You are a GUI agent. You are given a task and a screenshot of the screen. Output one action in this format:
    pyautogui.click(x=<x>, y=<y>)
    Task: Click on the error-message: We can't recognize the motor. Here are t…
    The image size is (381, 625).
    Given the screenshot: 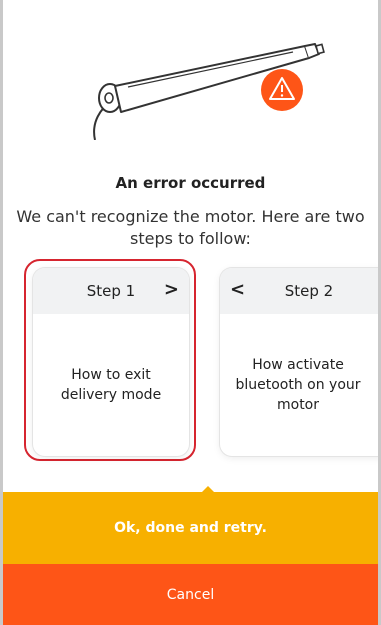 What is the action you would take?
    pyautogui.click(x=190, y=227)
    